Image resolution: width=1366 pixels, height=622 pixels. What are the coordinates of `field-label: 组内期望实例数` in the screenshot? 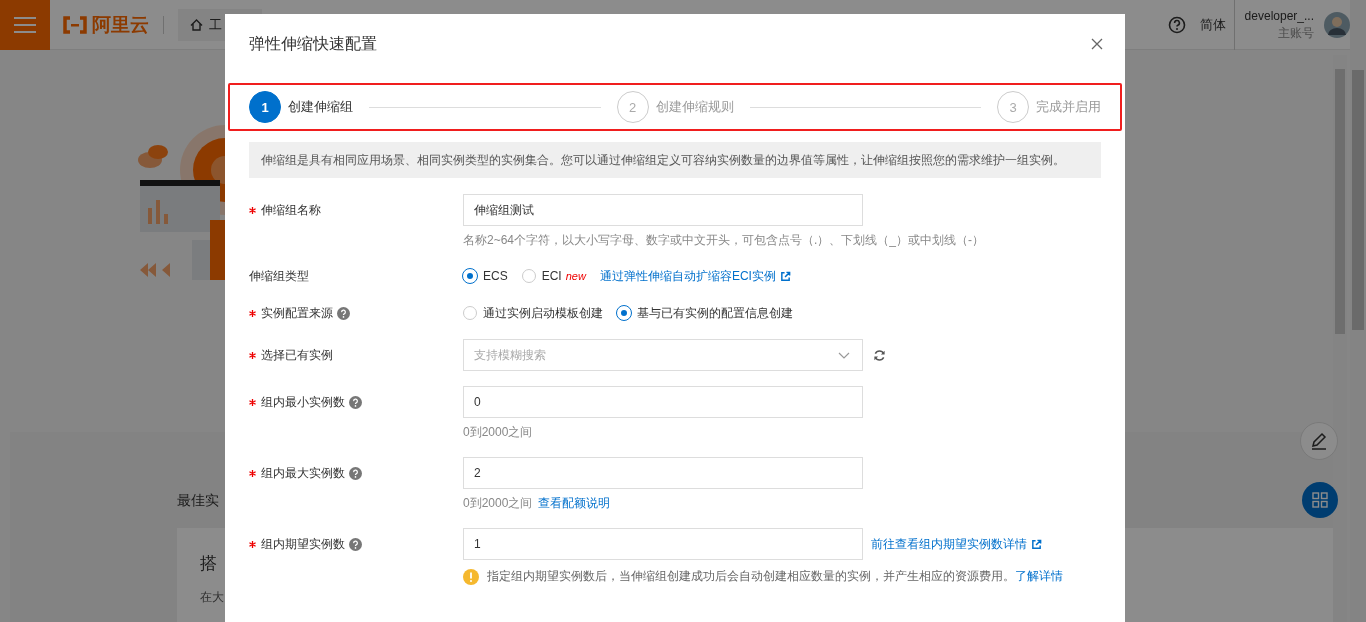 It's located at (303, 544).